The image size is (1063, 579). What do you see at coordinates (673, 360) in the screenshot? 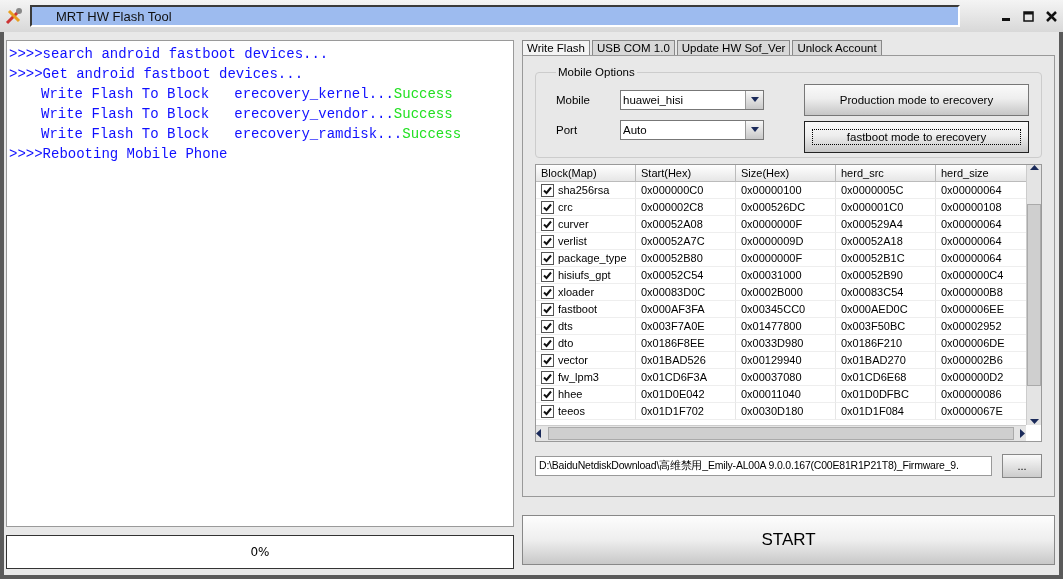
I see `table-cell: 0x01BAD526` at bounding box center [673, 360].